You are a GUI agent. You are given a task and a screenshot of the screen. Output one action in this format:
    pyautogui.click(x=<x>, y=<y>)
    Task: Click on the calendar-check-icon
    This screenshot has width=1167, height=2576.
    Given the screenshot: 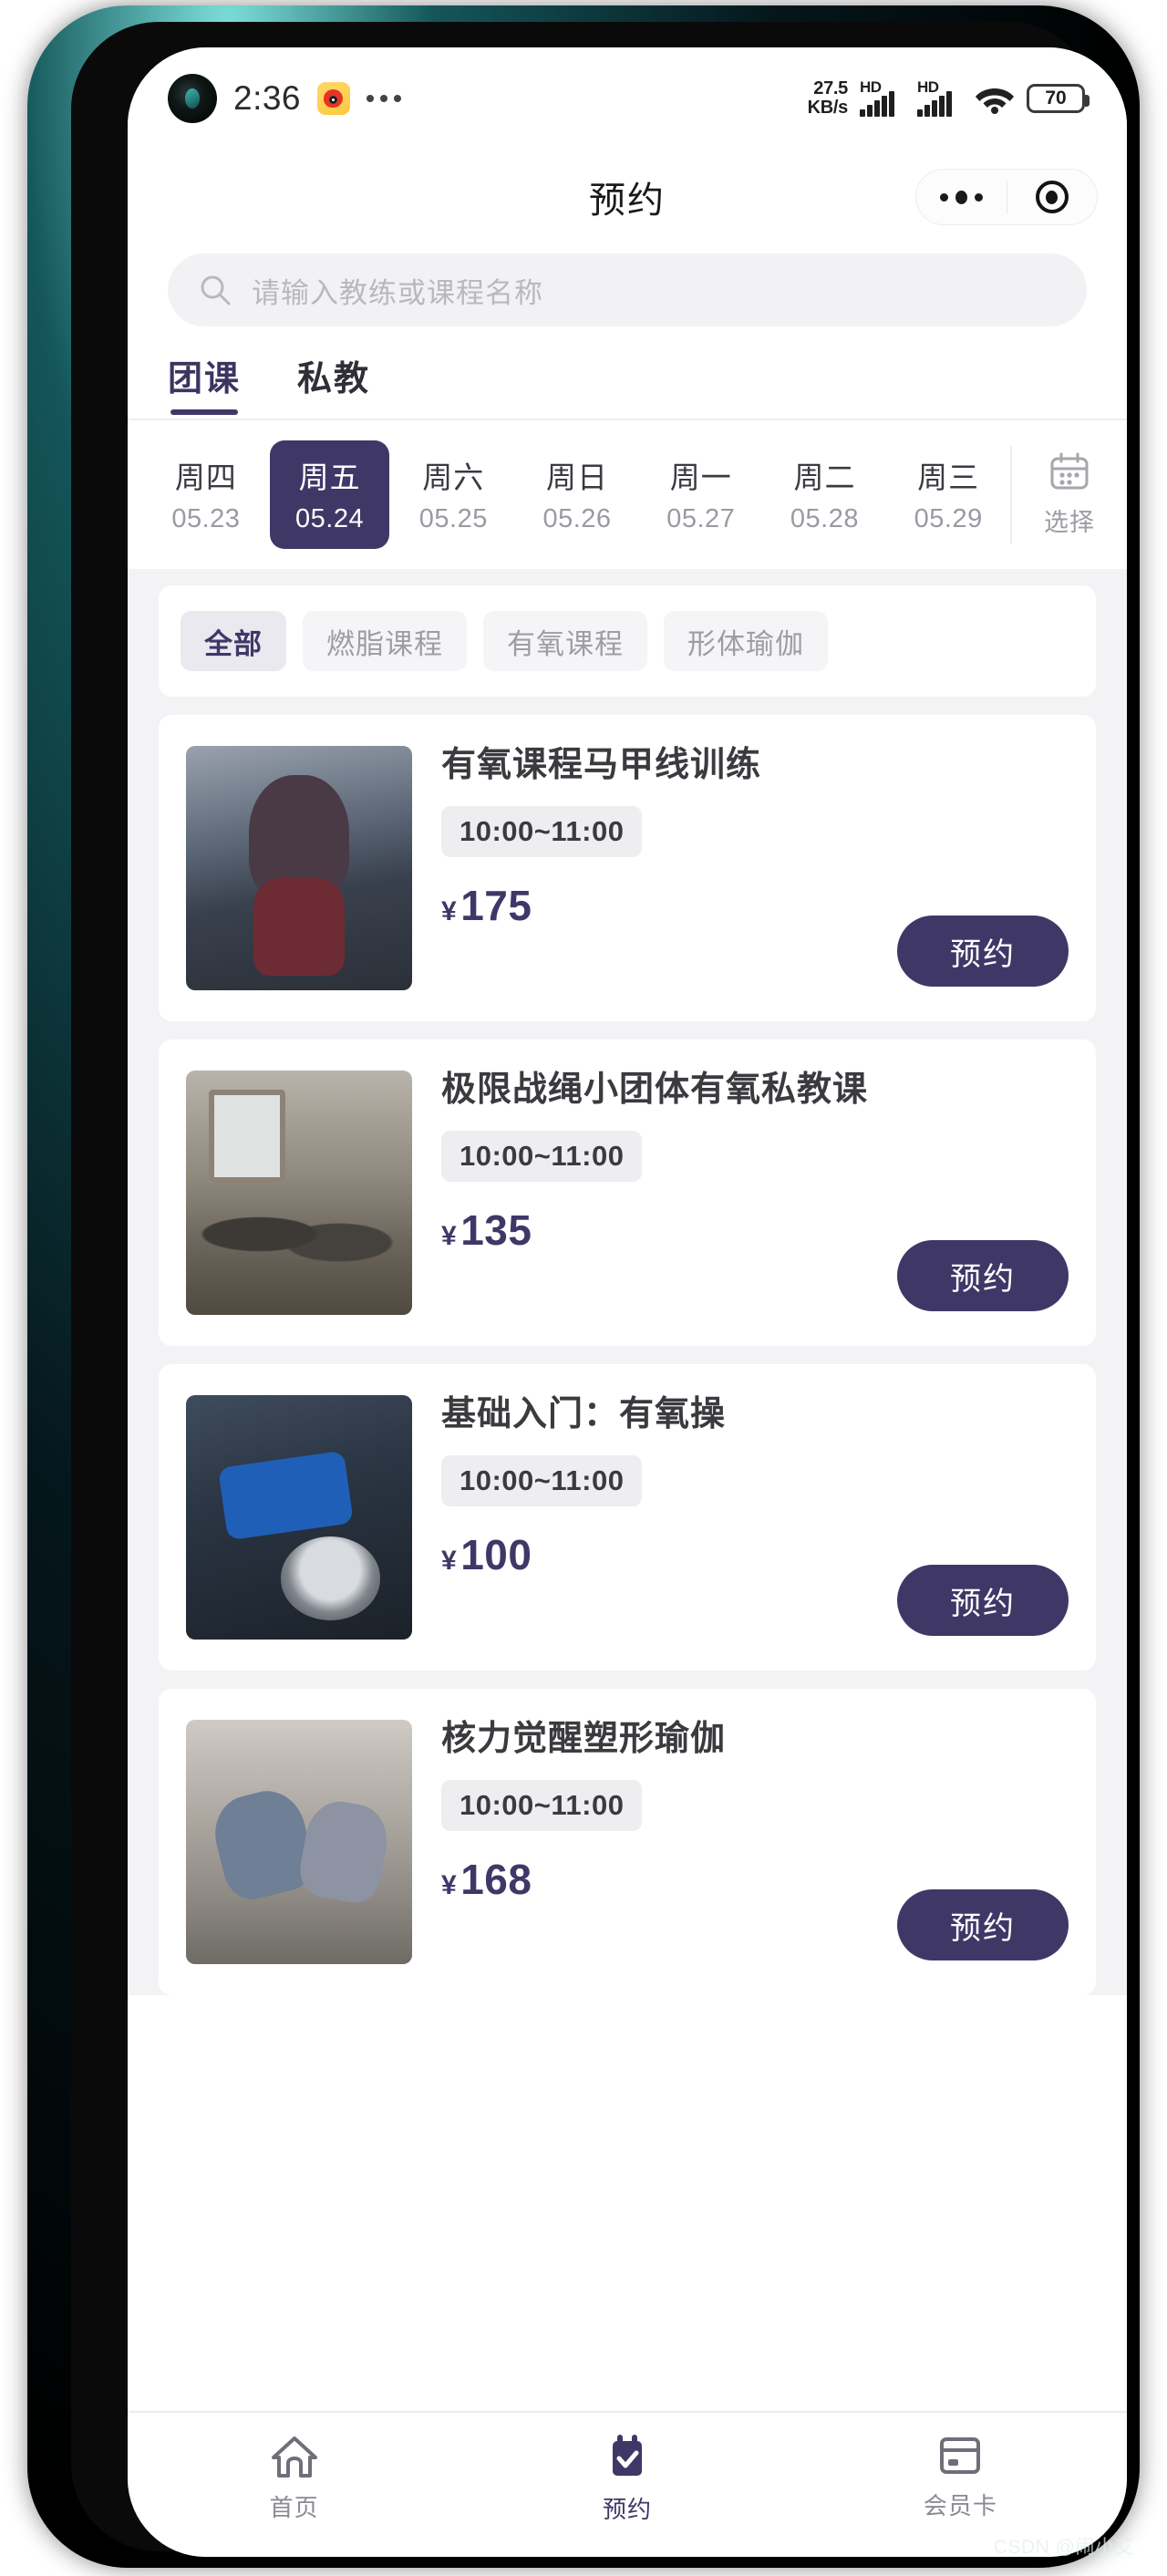 What is the action you would take?
    pyautogui.click(x=627, y=2455)
    